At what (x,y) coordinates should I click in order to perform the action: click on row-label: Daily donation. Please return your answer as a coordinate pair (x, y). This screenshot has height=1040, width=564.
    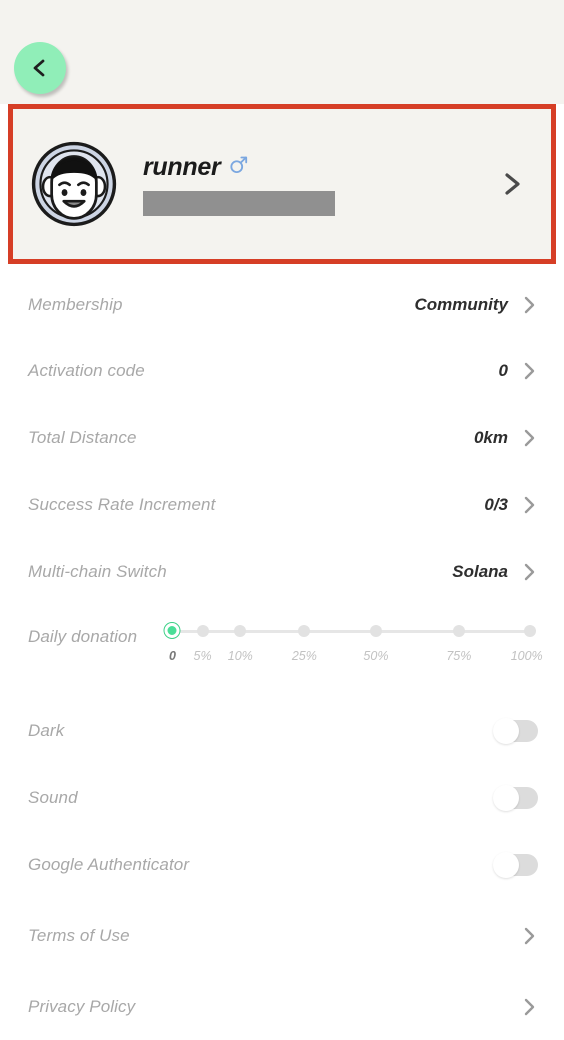
    Looking at the image, I should click on (83, 636).